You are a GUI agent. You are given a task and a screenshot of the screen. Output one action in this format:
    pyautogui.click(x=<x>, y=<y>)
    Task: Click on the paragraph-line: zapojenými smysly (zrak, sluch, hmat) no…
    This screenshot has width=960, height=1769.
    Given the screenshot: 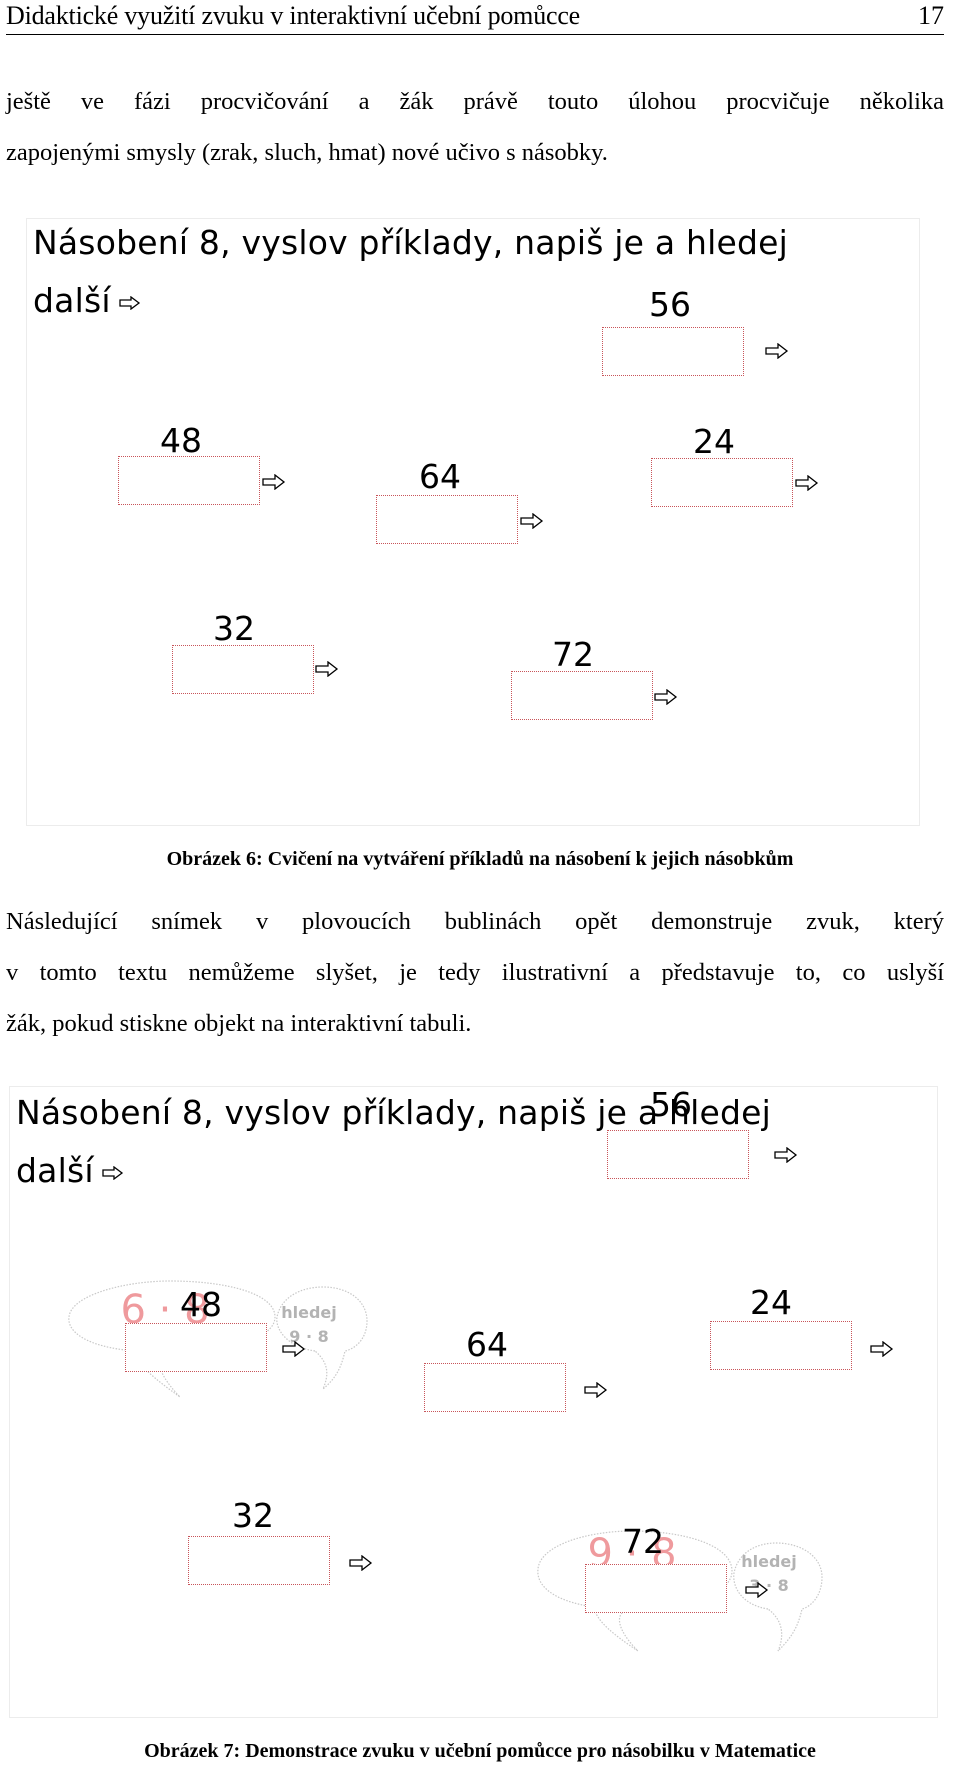 What is the action you would take?
    pyautogui.click(x=307, y=152)
    